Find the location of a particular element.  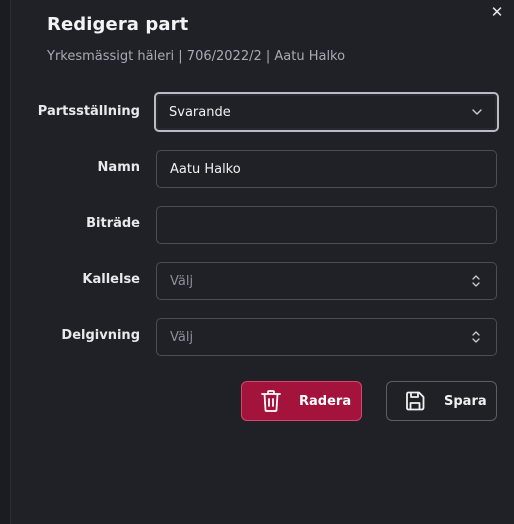

namn-input: Aatu Halko is located at coordinates (326, 169).